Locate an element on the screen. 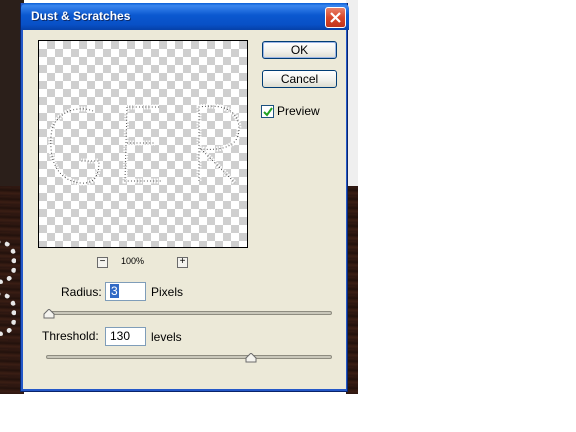 The width and height of the screenshot is (576, 432). radius-unit: Pixels is located at coordinates (167, 292).